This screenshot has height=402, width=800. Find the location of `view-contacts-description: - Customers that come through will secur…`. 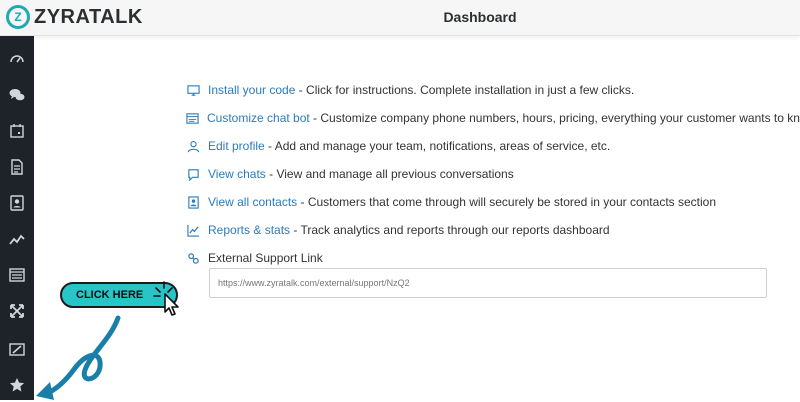

view-contacts-description: - Customers that come through will secur… is located at coordinates (507, 202).